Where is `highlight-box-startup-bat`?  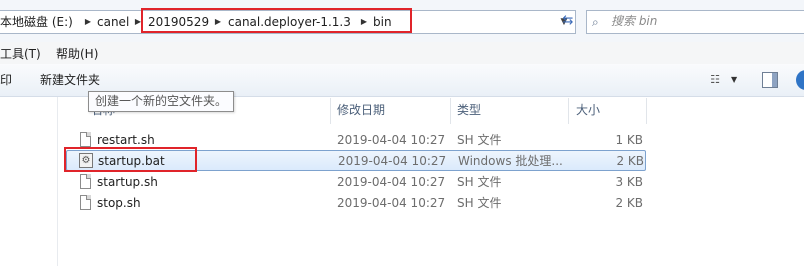
highlight-box-startup-bat is located at coordinates (130, 159).